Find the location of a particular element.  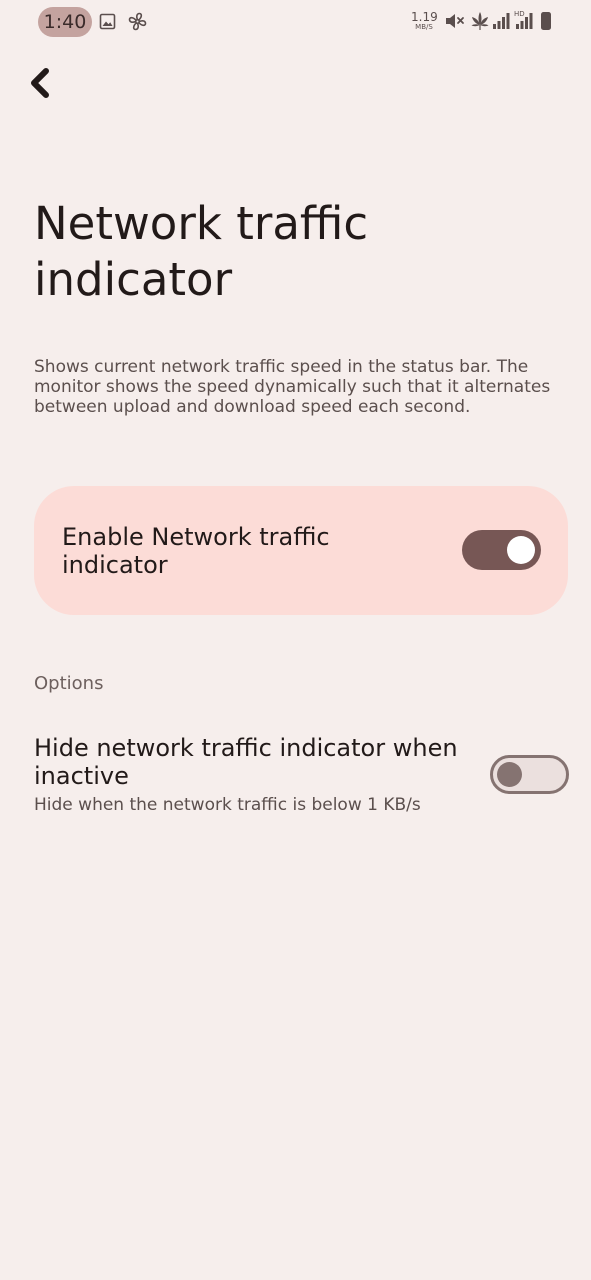

battery-icon is located at coordinates (546, 23).